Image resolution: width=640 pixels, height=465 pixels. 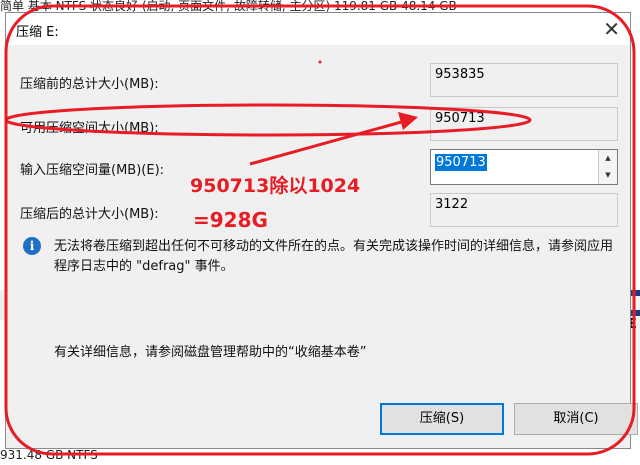 I want to click on help-message: 有关详细信息，请参阅磁盘管理帮助中的“收缩基本卷”, so click(x=210, y=352).